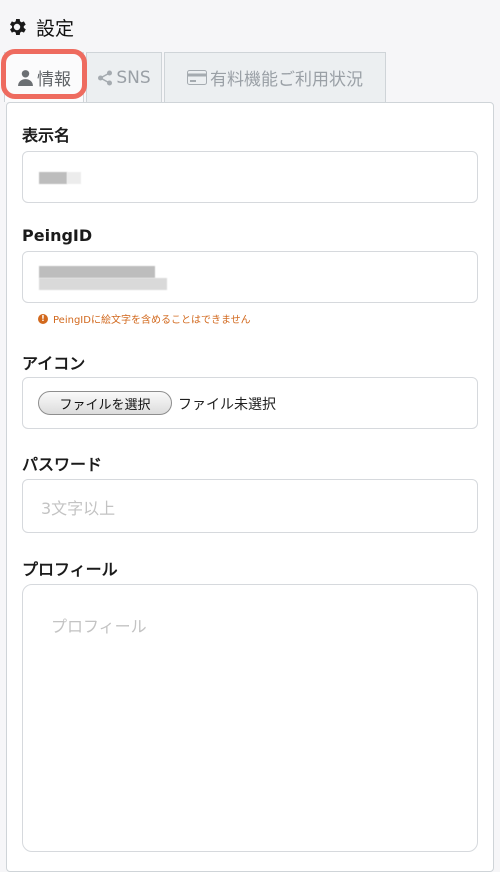 This screenshot has height=872, width=500. What do you see at coordinates (54, 363) in the screenshot?
I see `icon-label: アイコン` at bounding box center [54, 363].